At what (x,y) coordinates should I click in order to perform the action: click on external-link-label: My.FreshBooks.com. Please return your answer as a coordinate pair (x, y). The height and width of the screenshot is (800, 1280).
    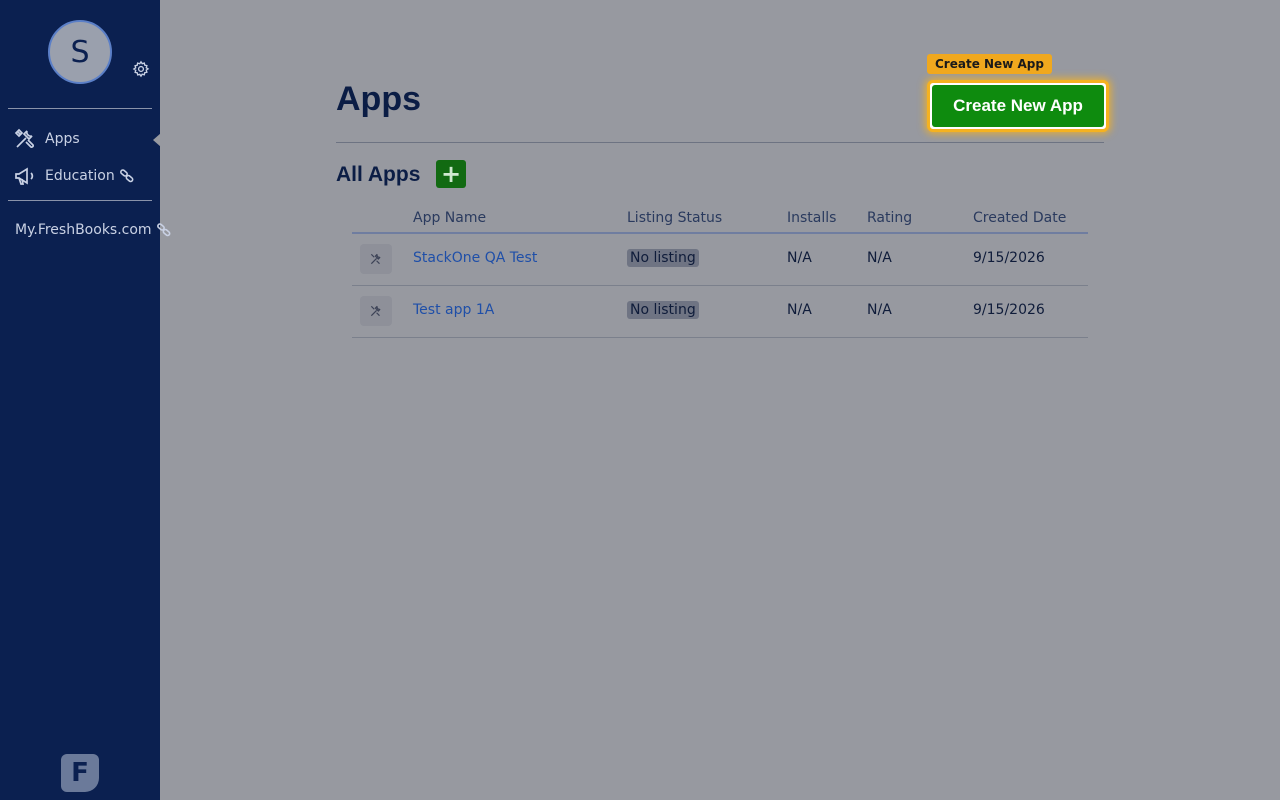
    Looking at the image, I should click on (83, 230).